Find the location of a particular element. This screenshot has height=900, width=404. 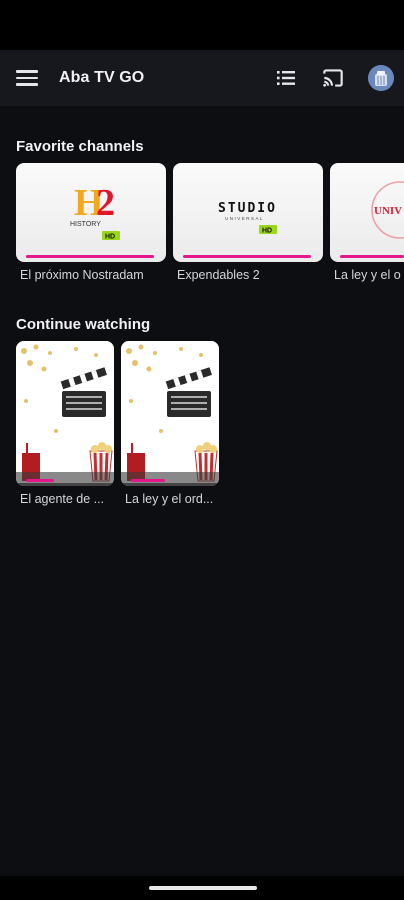

history2-logo: H 2 HISTORY HD is located at coordinates (95, 211).